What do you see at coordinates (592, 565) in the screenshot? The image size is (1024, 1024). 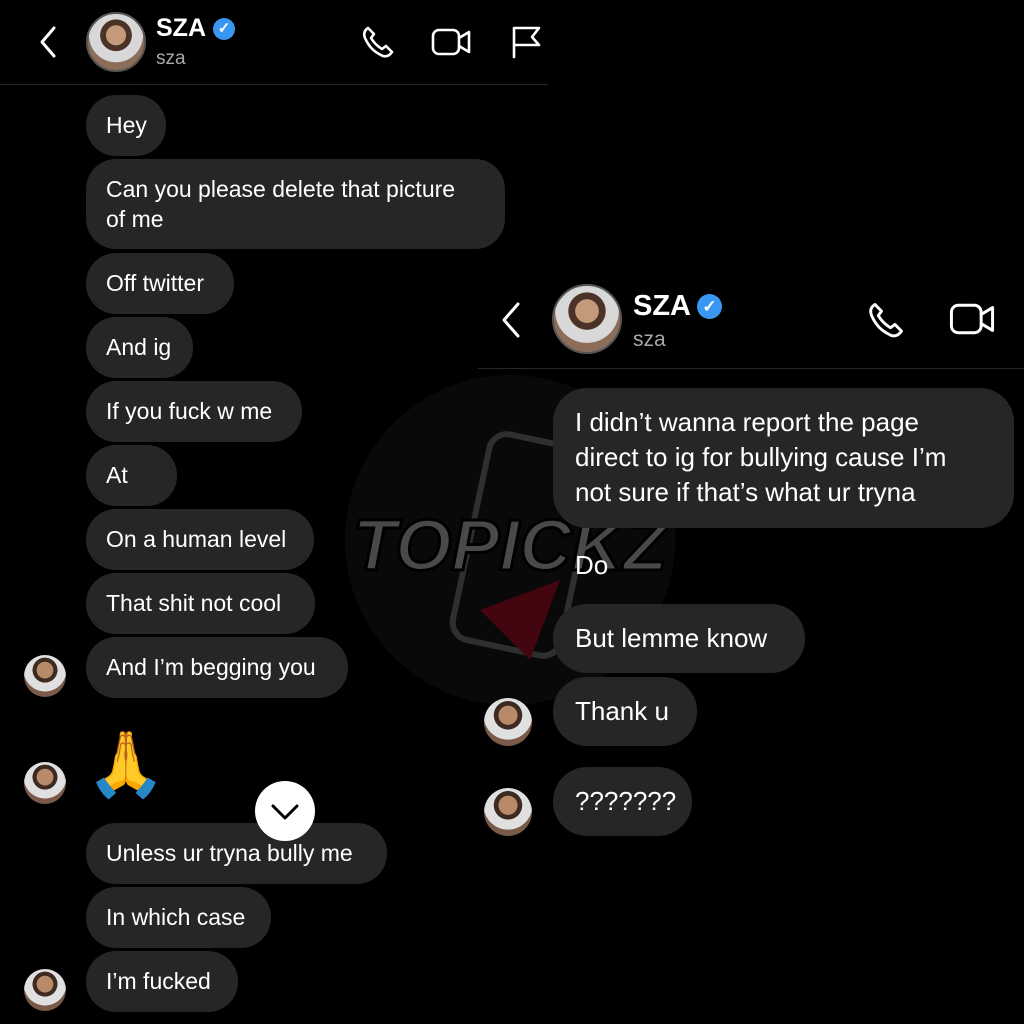 I see `message-bubble: Do` at bounding box center [592, 565].